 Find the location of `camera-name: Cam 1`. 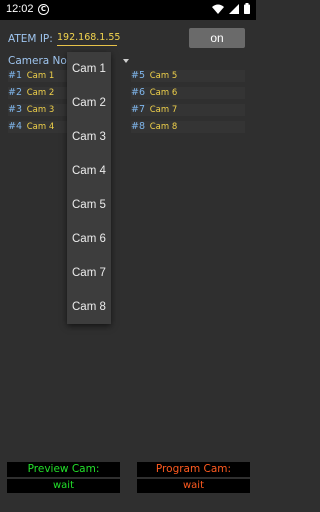

camera-name: Cam 1 is located at coordinates (40, 76).